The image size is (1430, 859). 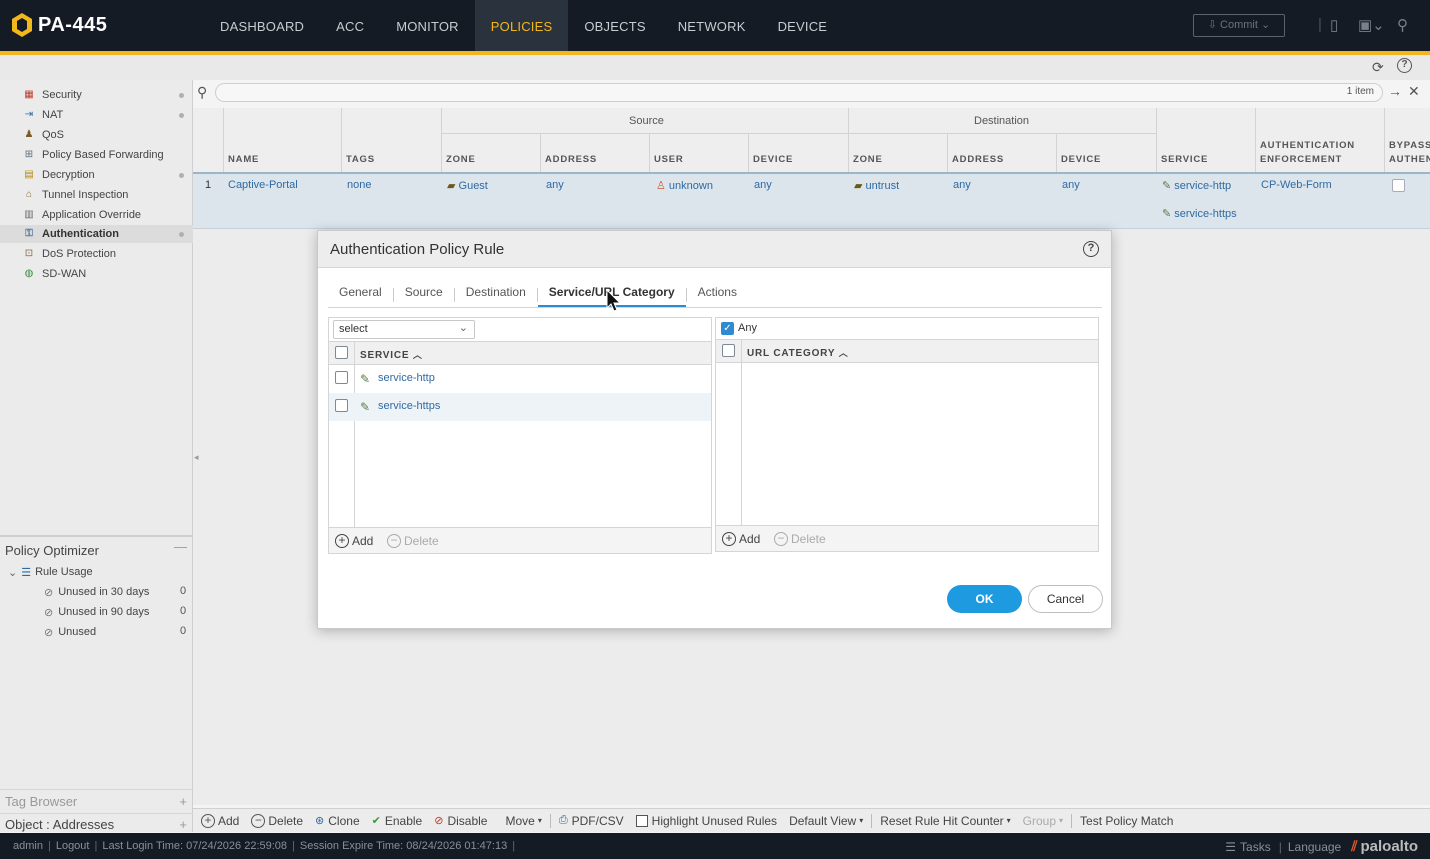 I want to click on sidebar-item-dos-protection: ⊡ DoS Protection, so click(x=106, y=254).